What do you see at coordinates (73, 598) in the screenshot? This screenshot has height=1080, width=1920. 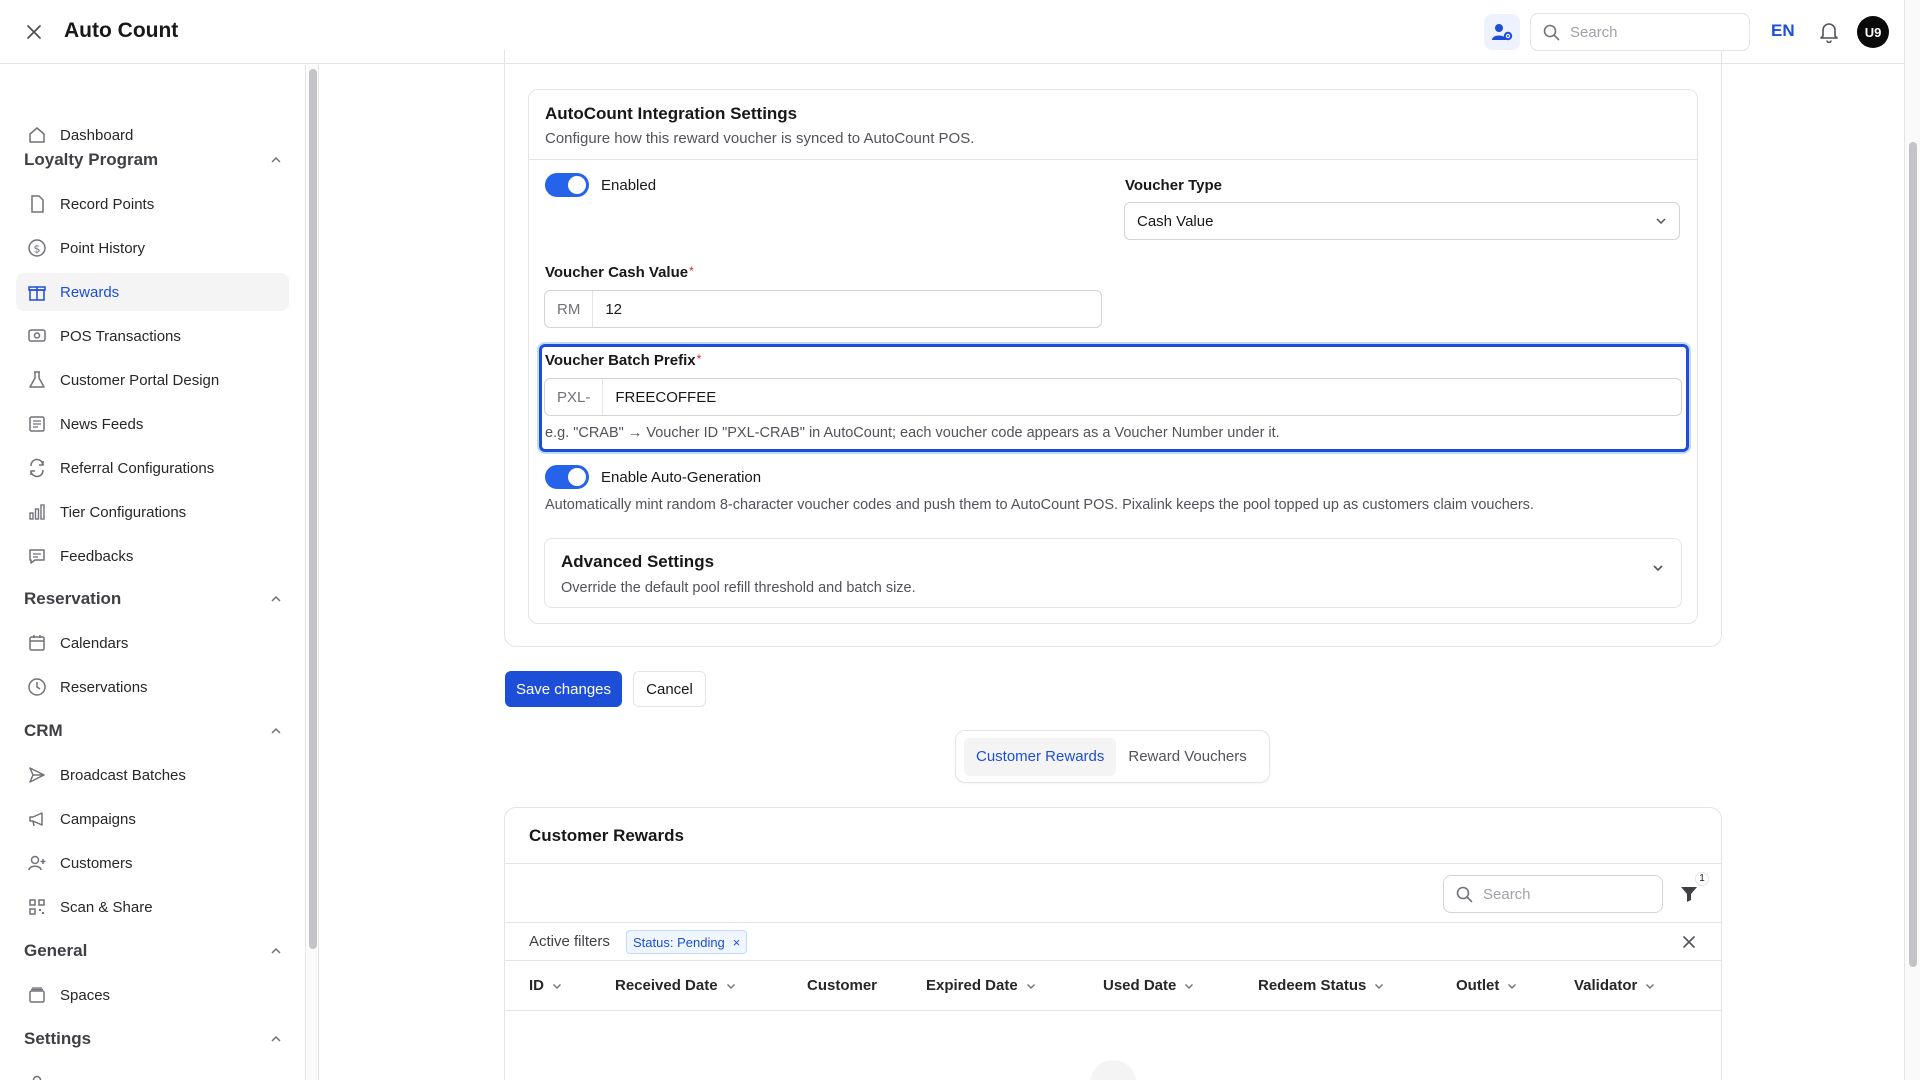 I see `section-label: Reservation` at bounding box center [73, 598].